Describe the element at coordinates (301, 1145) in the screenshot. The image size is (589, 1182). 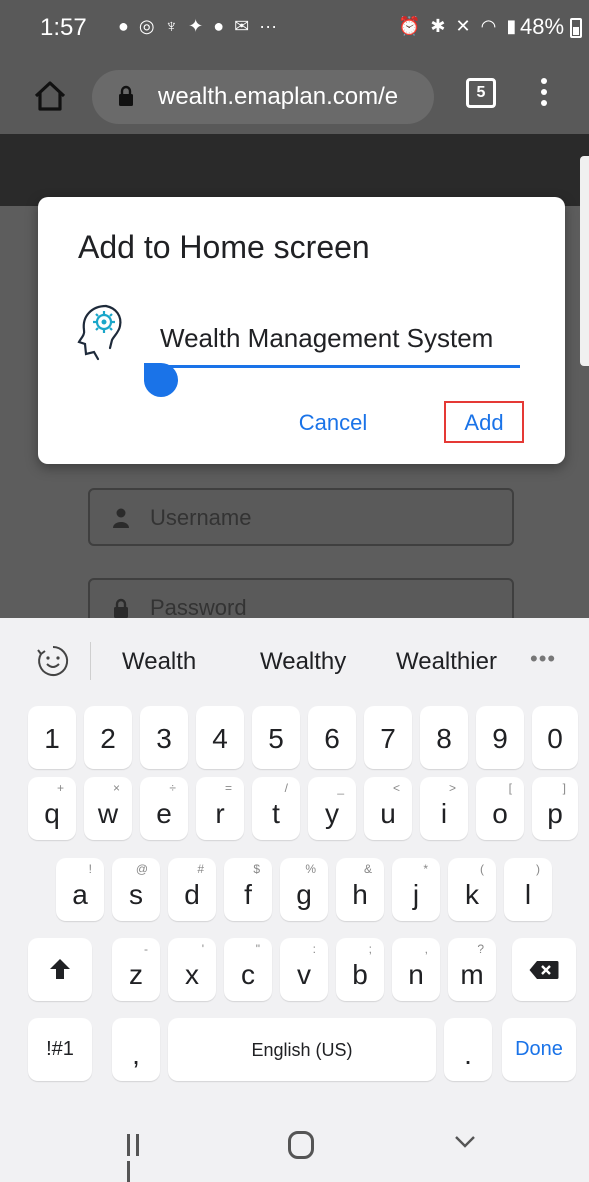
I see `home-nav-icon` at that location.